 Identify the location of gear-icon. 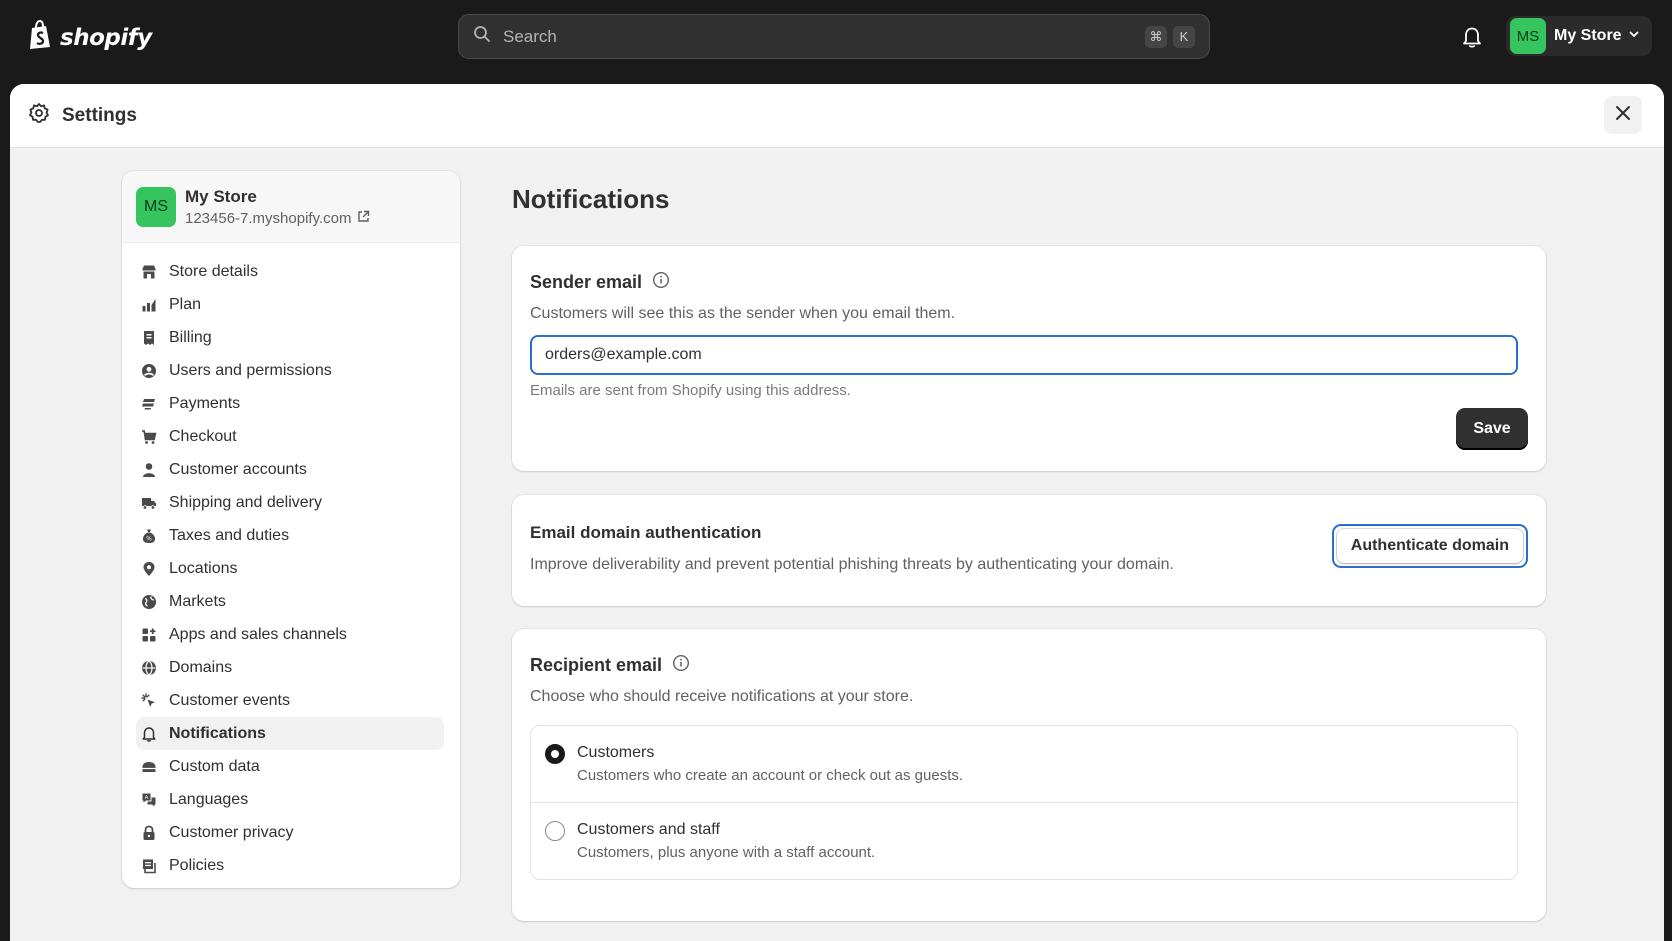
(39, 115).